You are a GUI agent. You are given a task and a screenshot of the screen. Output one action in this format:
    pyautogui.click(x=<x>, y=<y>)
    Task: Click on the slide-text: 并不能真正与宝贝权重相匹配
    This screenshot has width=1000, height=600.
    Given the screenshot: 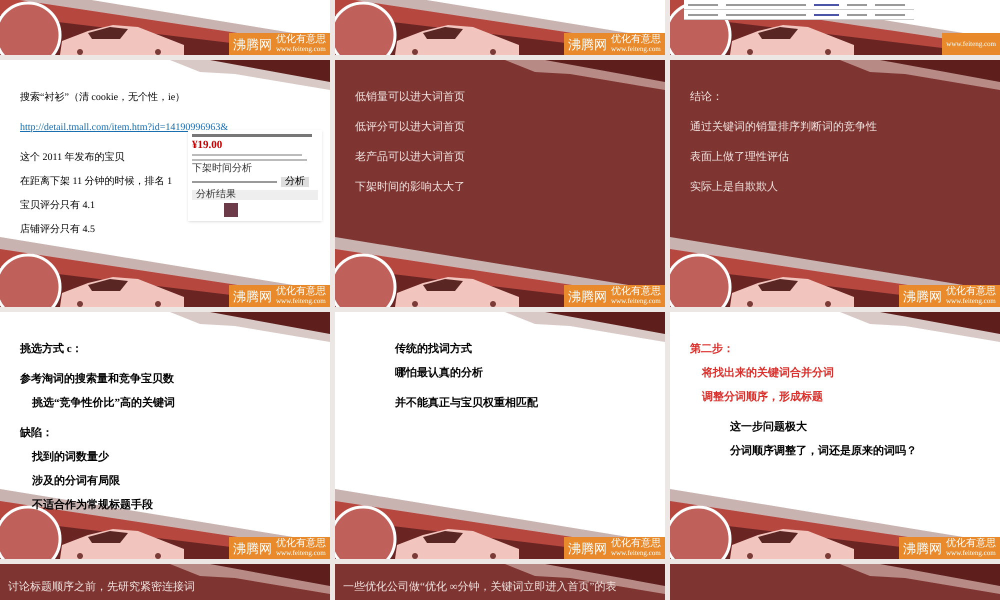 What is the action you would take?
    pyautogui.click(x=466, y=403)
    